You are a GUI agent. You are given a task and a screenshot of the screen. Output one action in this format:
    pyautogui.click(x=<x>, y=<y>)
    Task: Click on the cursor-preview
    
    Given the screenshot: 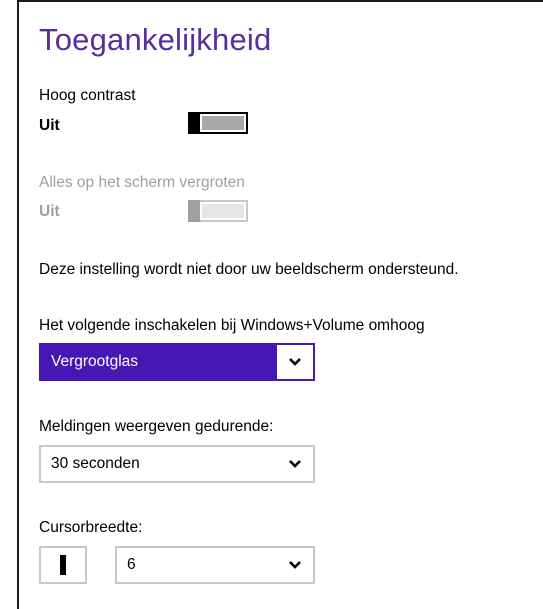 What is the action you would take?
    pyautogui.click(x=63, y=565)
    